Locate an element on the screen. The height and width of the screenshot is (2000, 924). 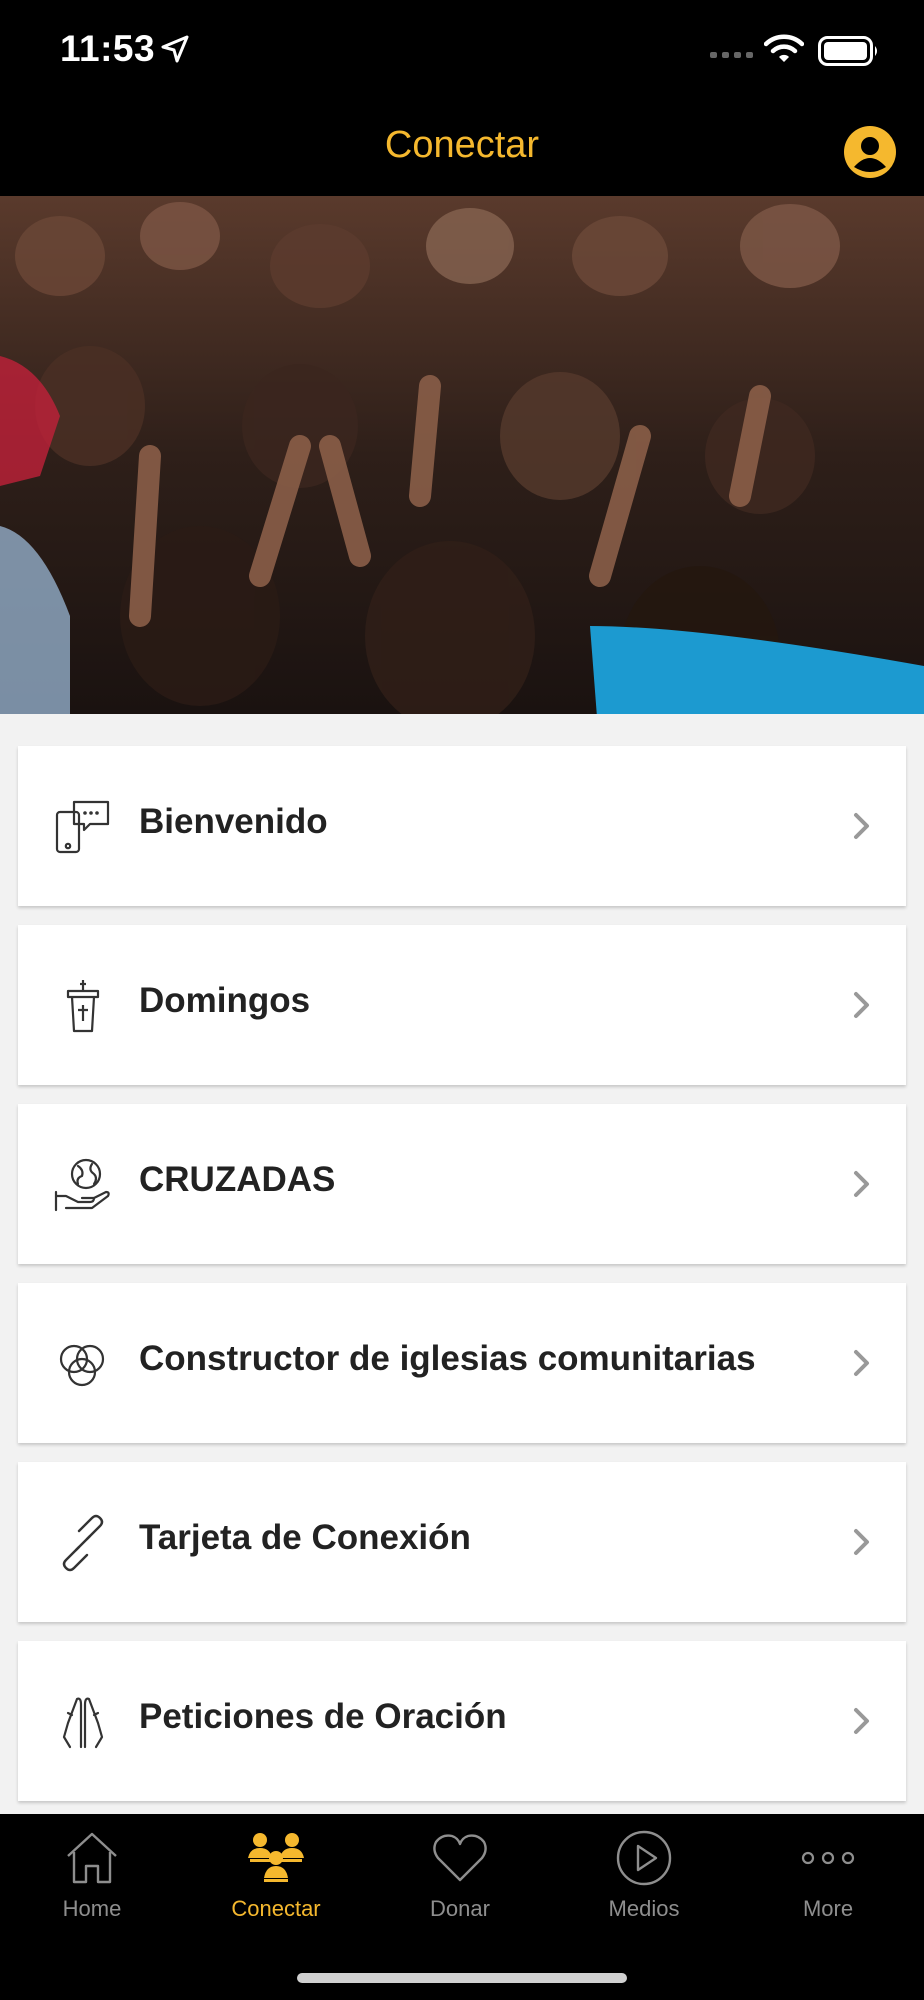
tab-donar: Donar is located at coordinates (460, 1884).